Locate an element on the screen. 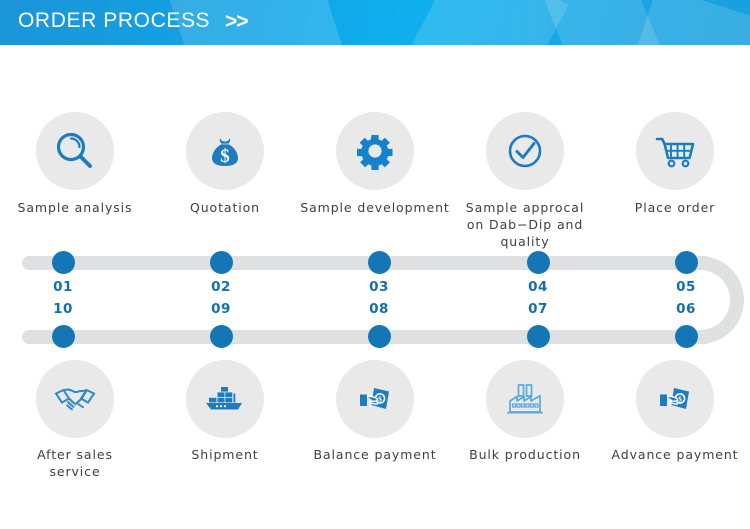 The image size is (750, 529). page-header-banner: ORDER PROCESS >> is located at coordinates (375, 22).